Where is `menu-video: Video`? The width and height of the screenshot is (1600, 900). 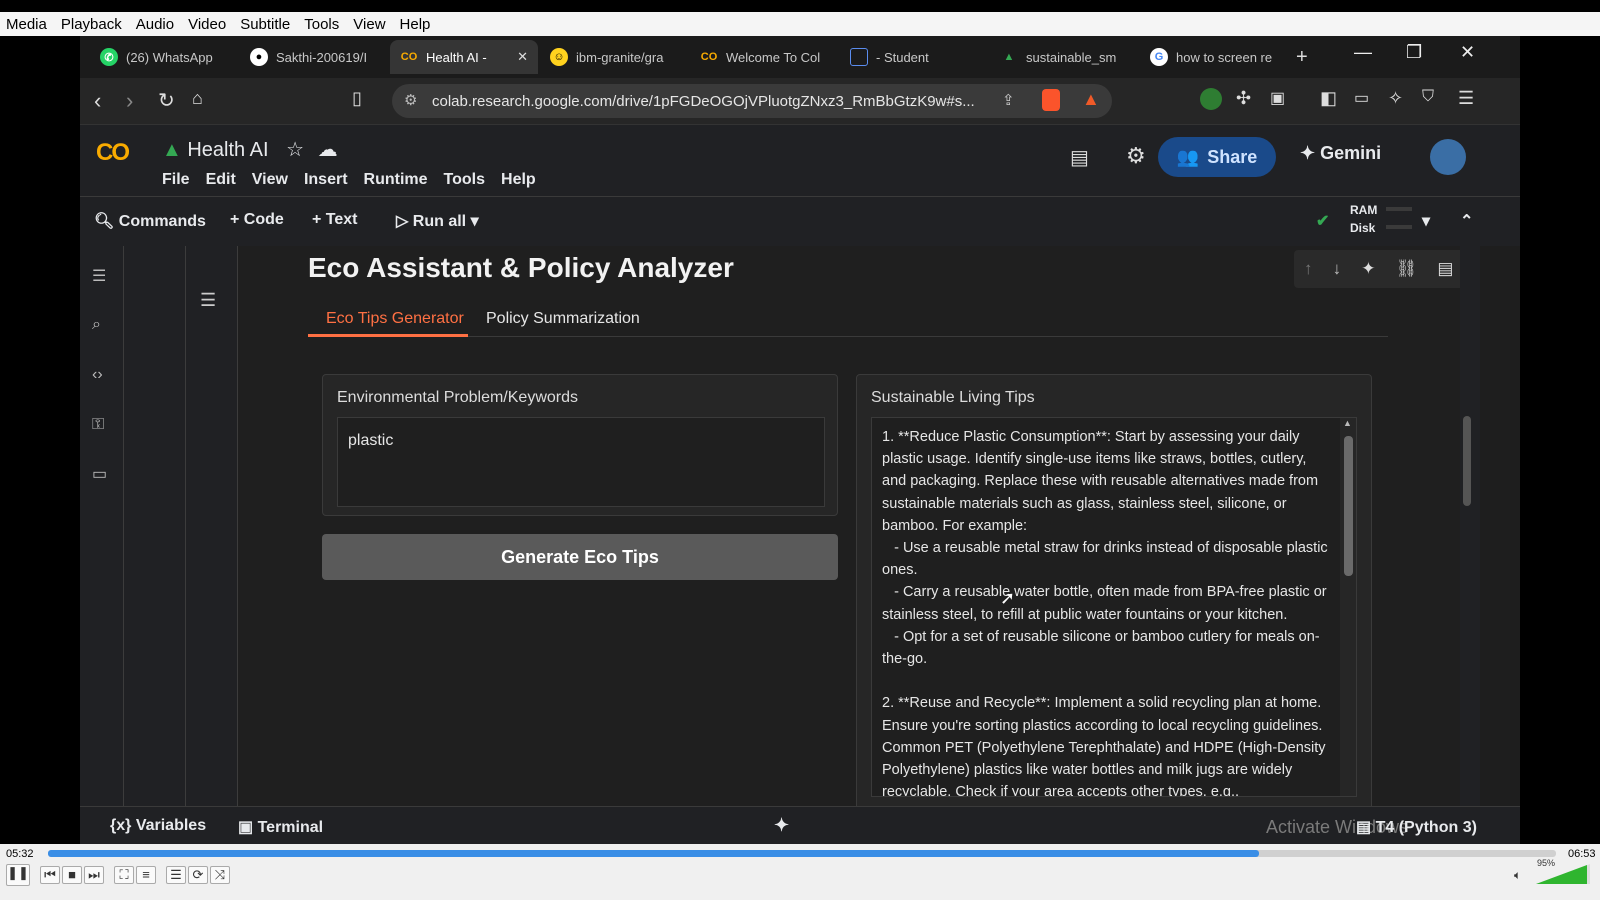
menu-video: Video is located at coordinates (207, 24).